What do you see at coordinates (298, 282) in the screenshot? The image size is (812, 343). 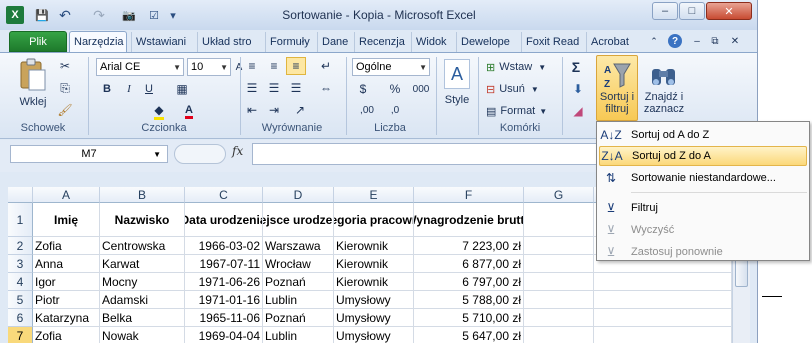 I see `cell-d4: Poznań` at bounding box center [298, 282].